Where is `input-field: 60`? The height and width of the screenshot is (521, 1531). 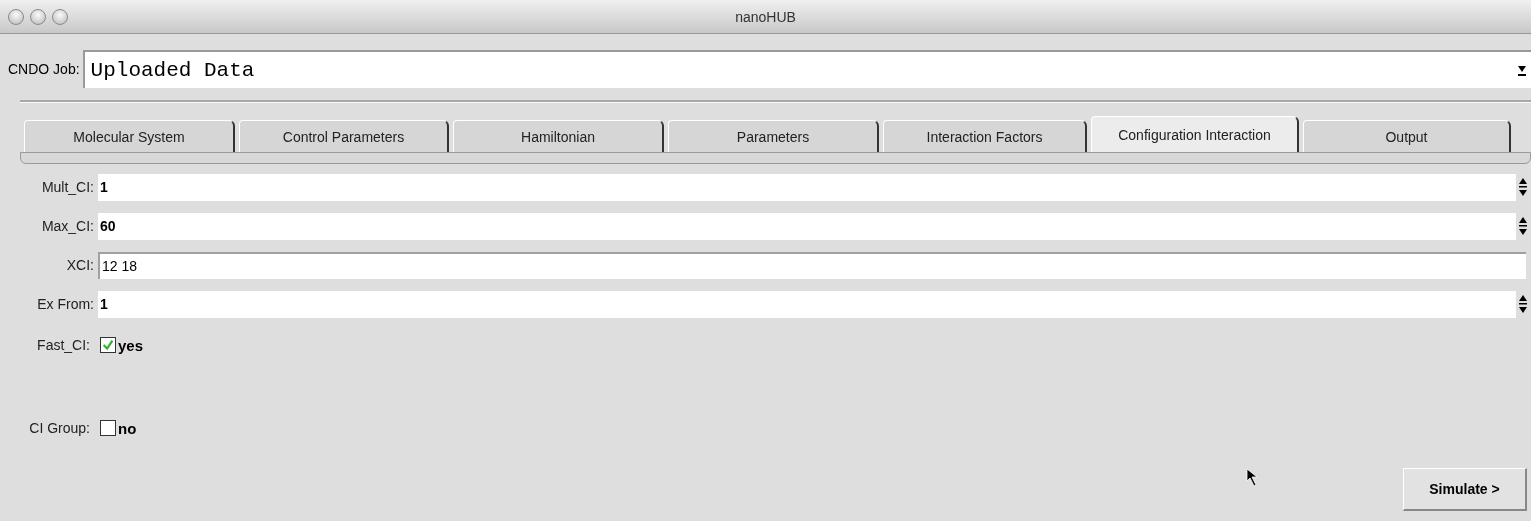
input-field: 60 is located at coordinates (807, 226).